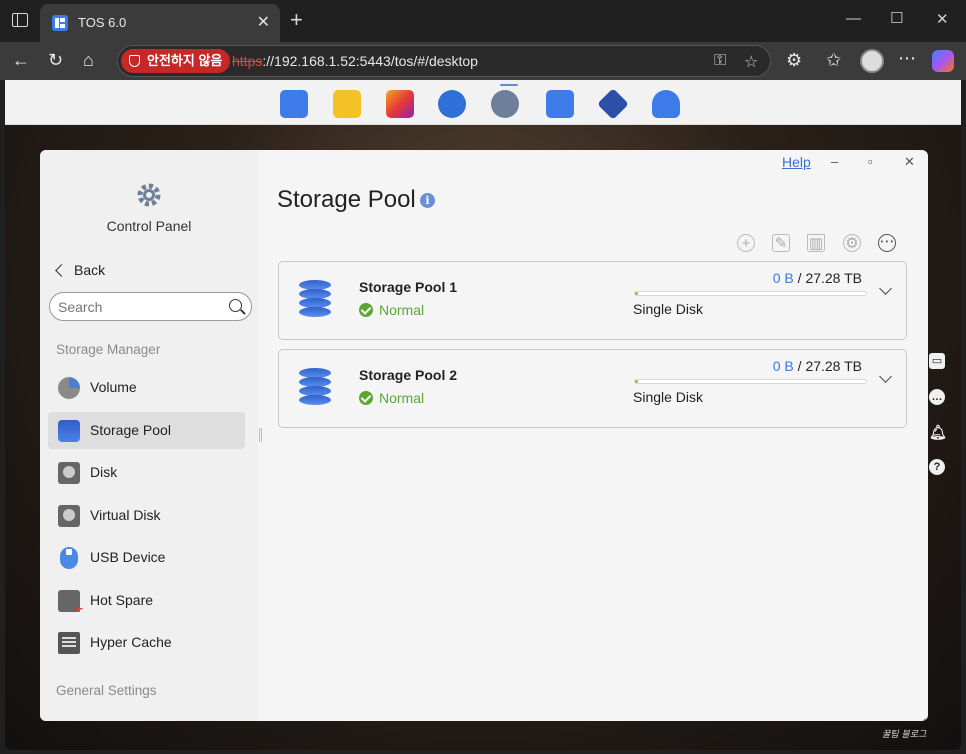 The image size is (966, 754). I want to click on more-options-icon: ⋯, so click(887, 243).